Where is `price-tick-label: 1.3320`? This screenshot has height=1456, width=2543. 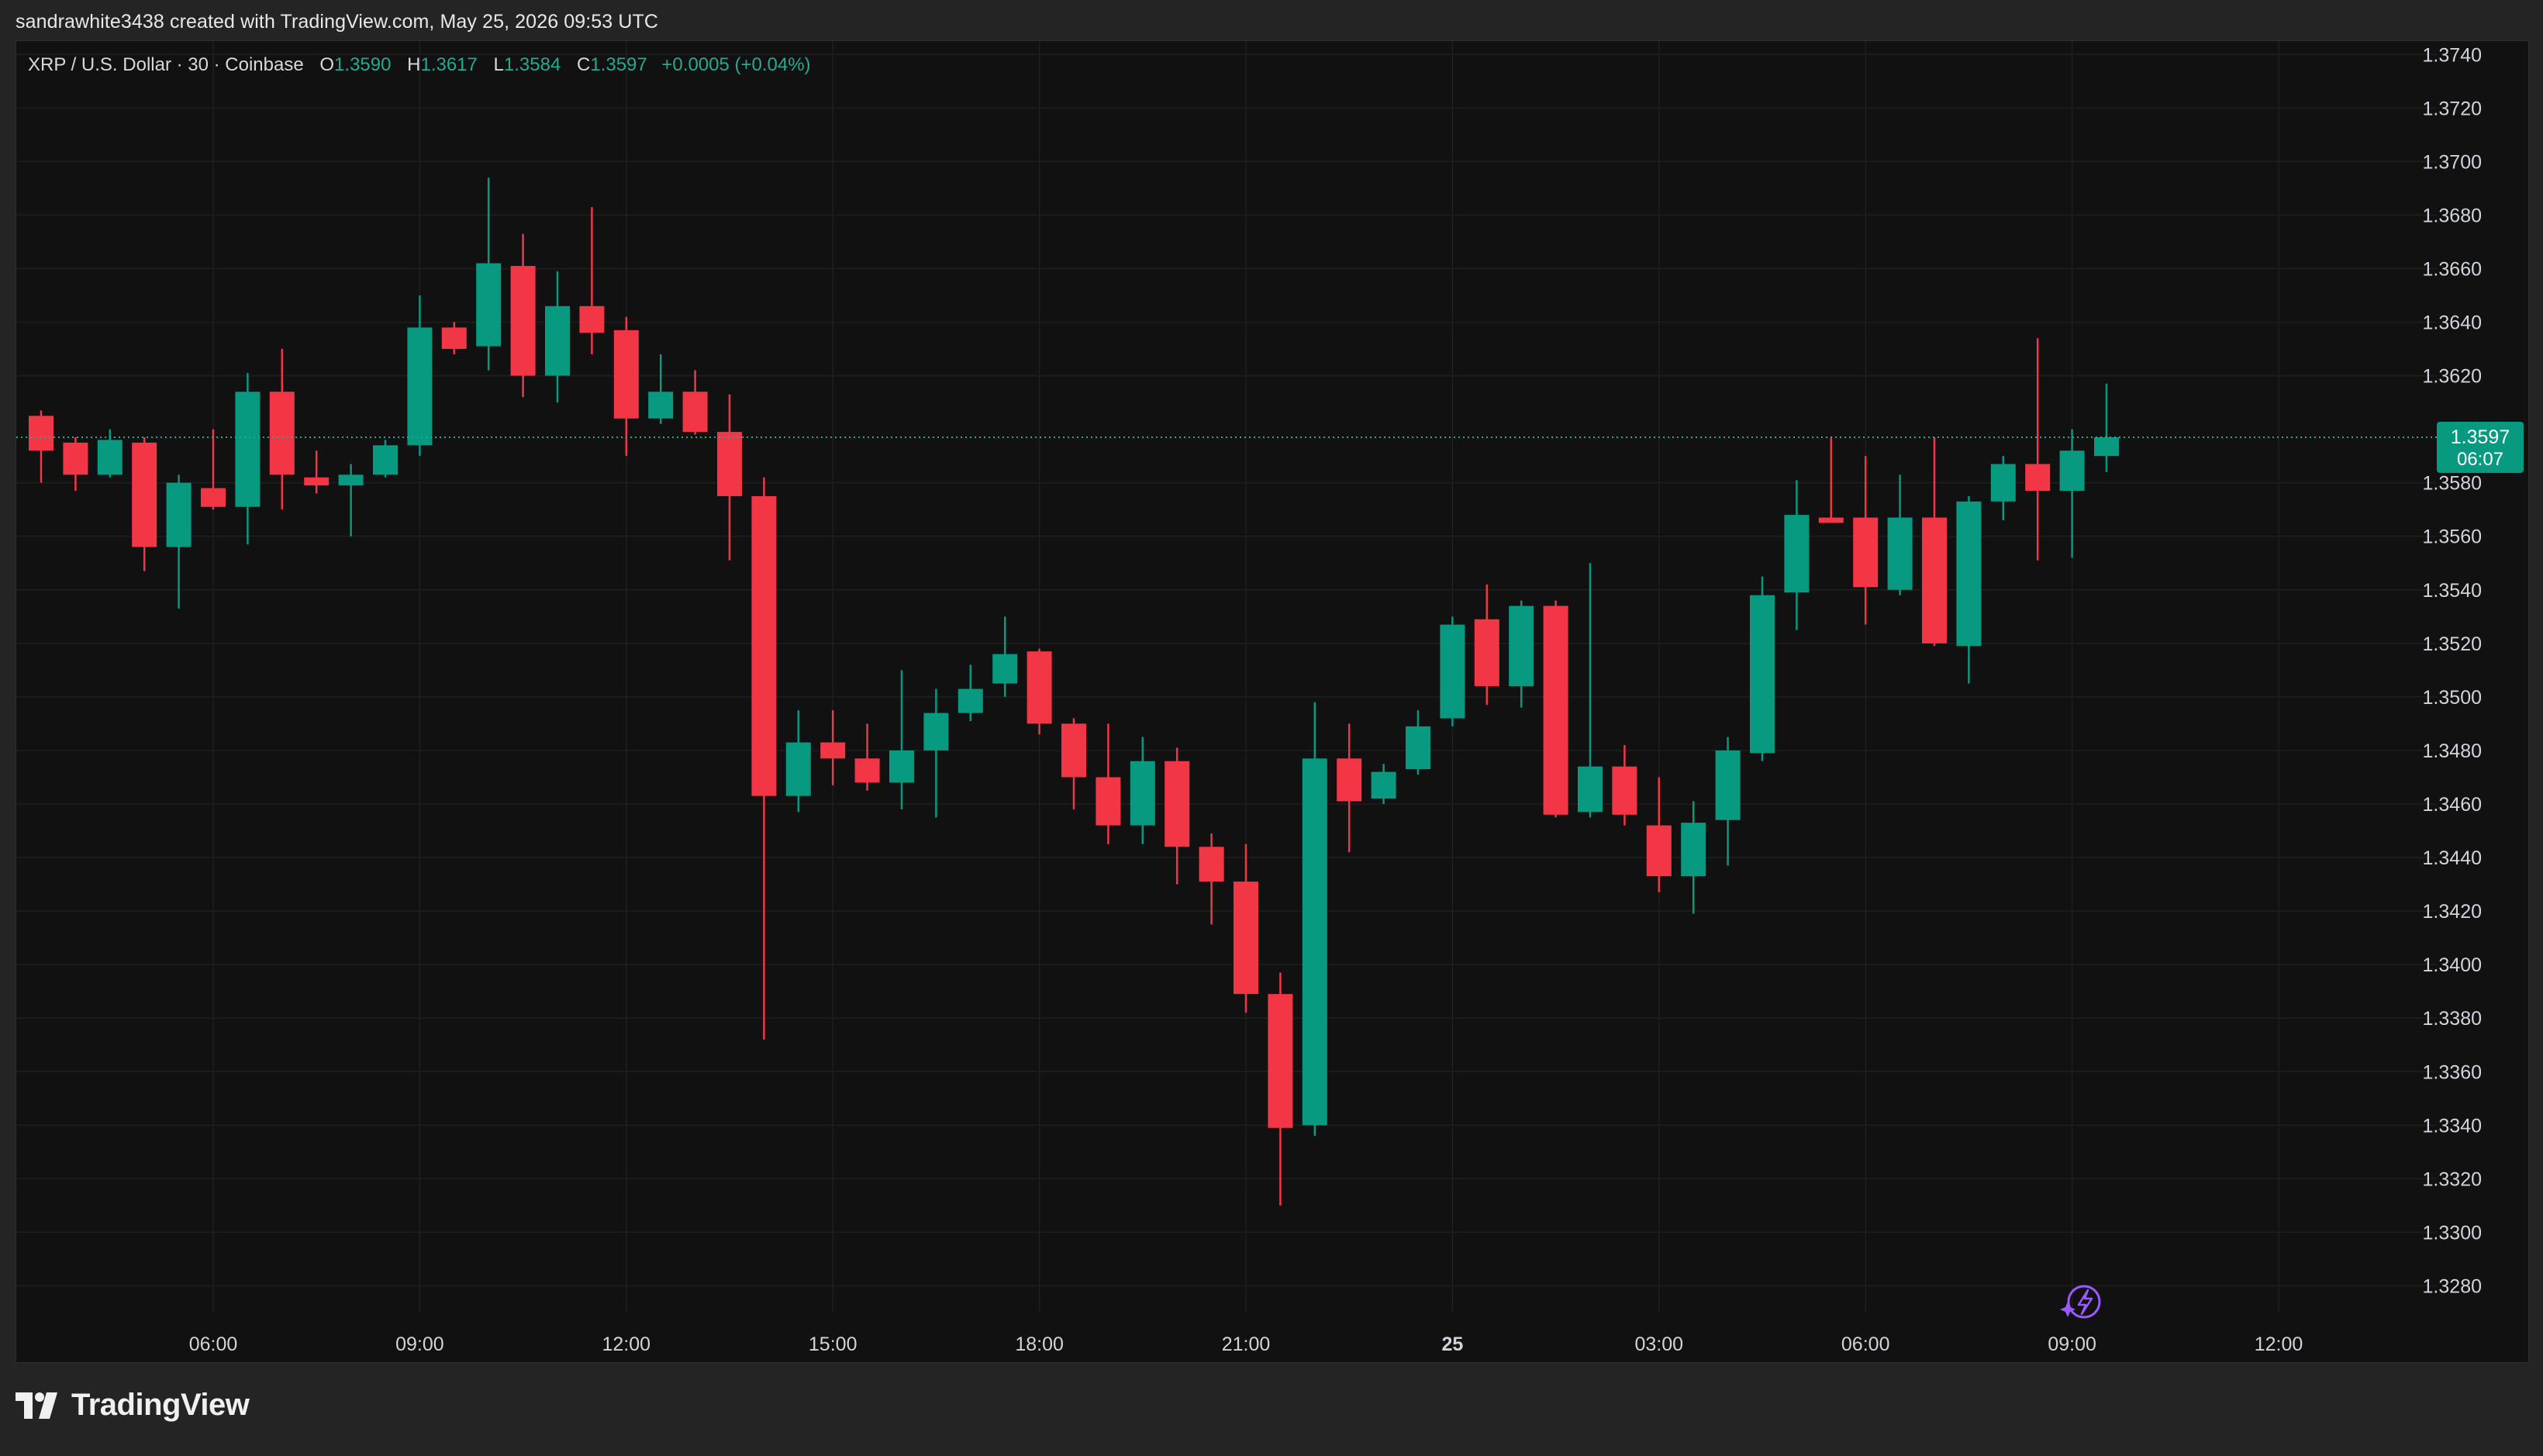 price-tick-label: 1.3320 is located at coordinates (2452, 1179).